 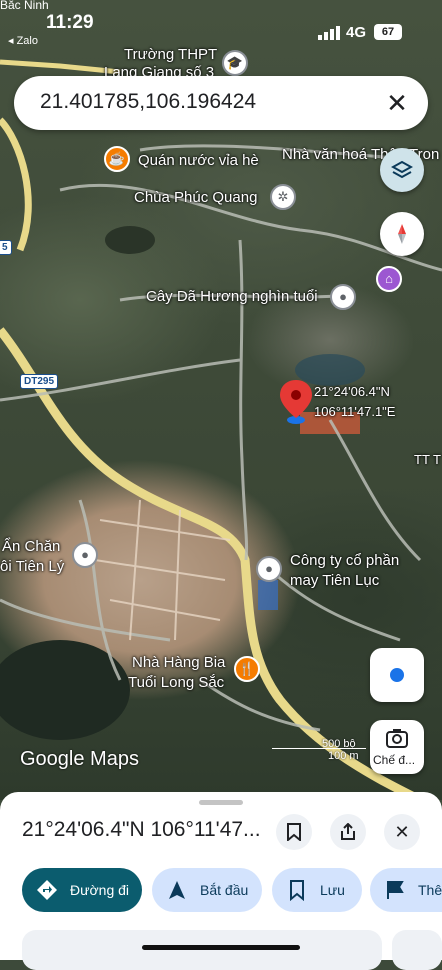 I want to click on poi-label-tree: Cây Dã Hương nghìn tuổi, so click(x=232, y=296).